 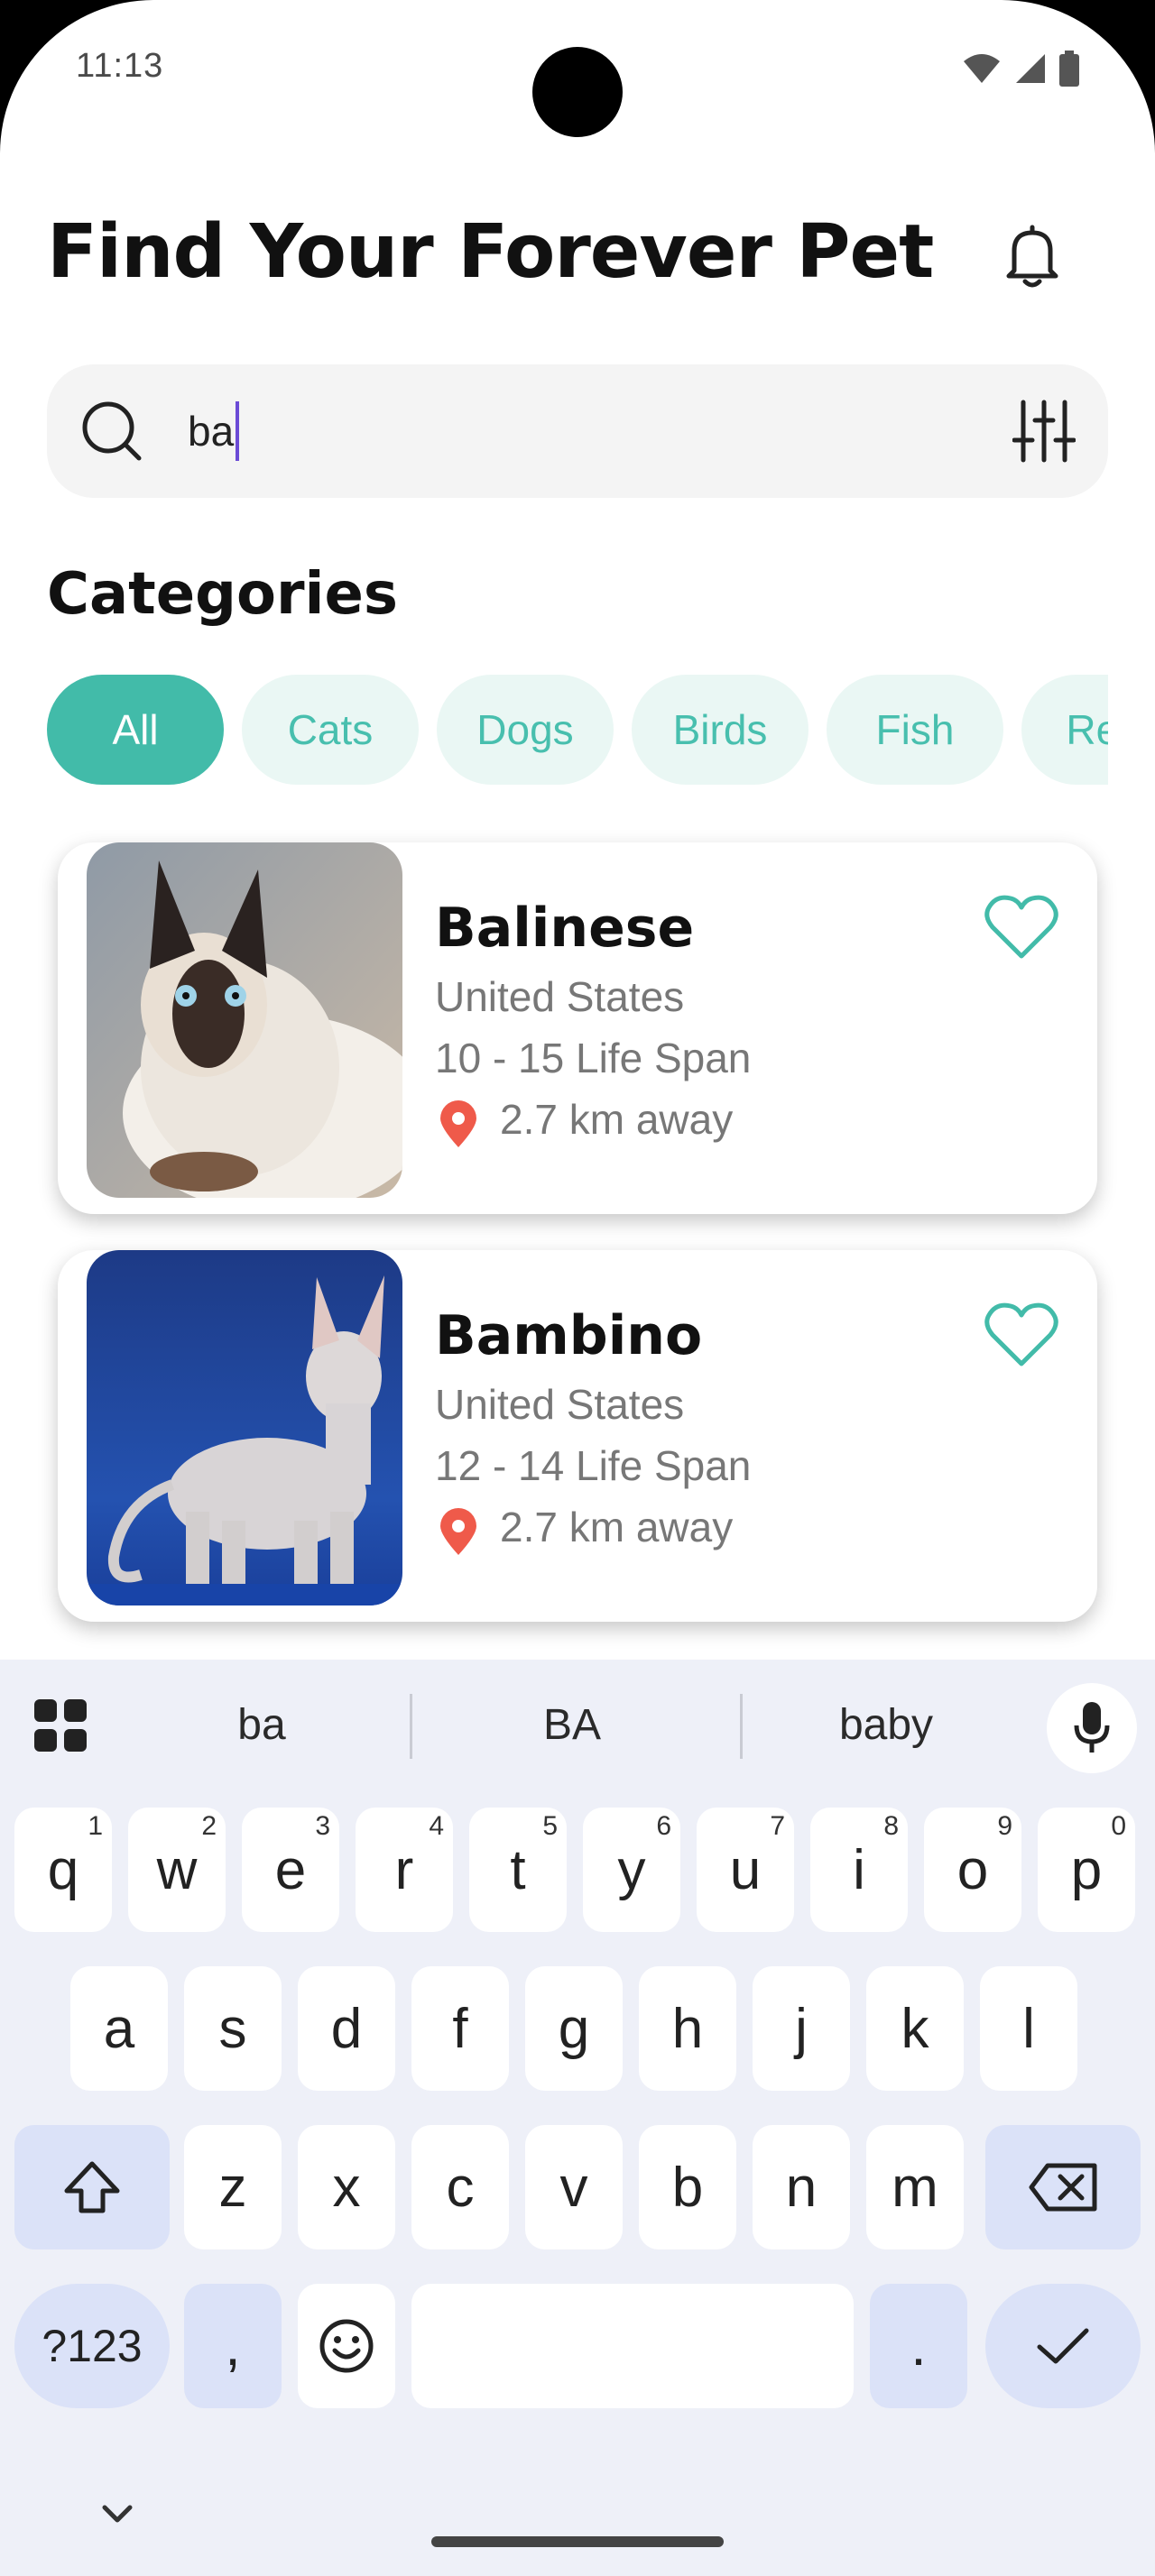 I want to click on key-q: q1, so click(x=63, y=1870).